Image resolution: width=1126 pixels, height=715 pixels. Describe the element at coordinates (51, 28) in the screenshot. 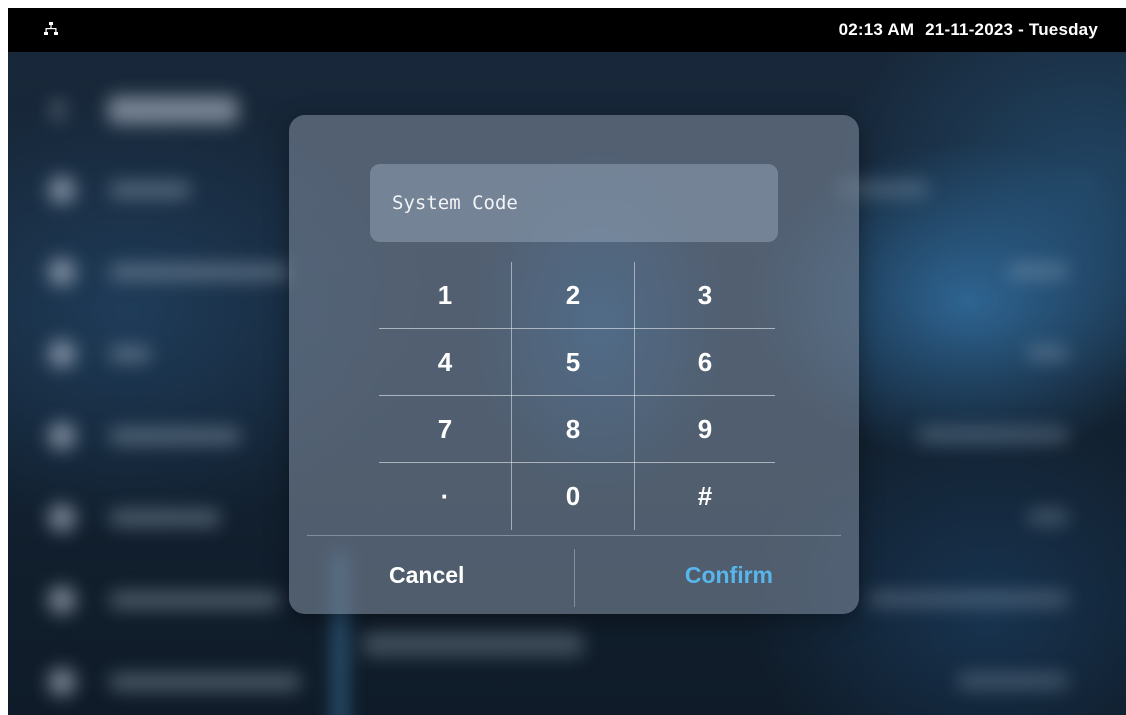

I see `network-tree-icon` at that location.